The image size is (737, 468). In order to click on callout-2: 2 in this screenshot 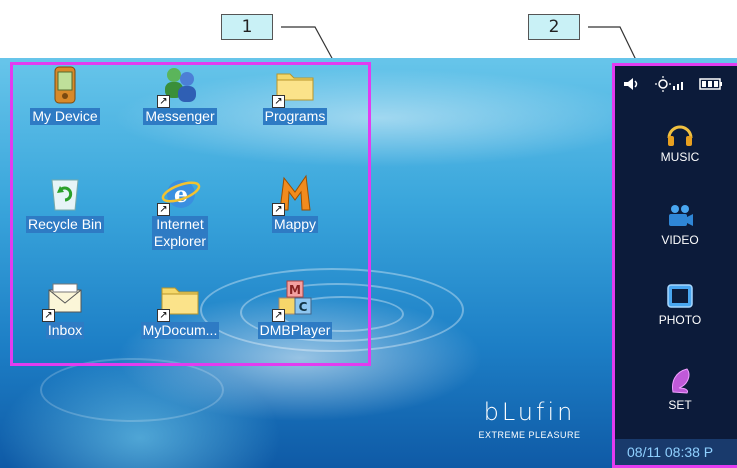, I will do `click(554, 27)`.